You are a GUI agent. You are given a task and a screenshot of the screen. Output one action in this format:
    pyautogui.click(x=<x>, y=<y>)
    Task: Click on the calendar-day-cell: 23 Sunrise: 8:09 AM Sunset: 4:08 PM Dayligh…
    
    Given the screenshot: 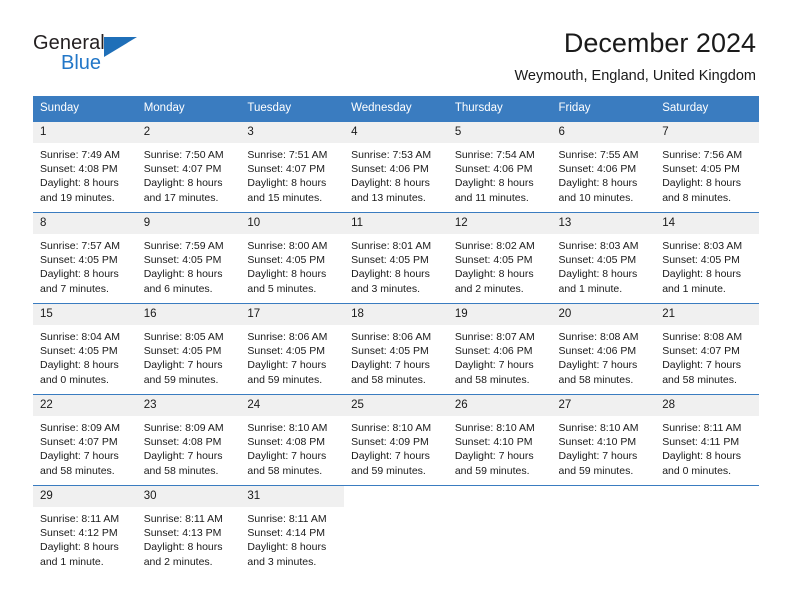 What is the action you would take?
    pyautogui.click(x=188, y=440)
    